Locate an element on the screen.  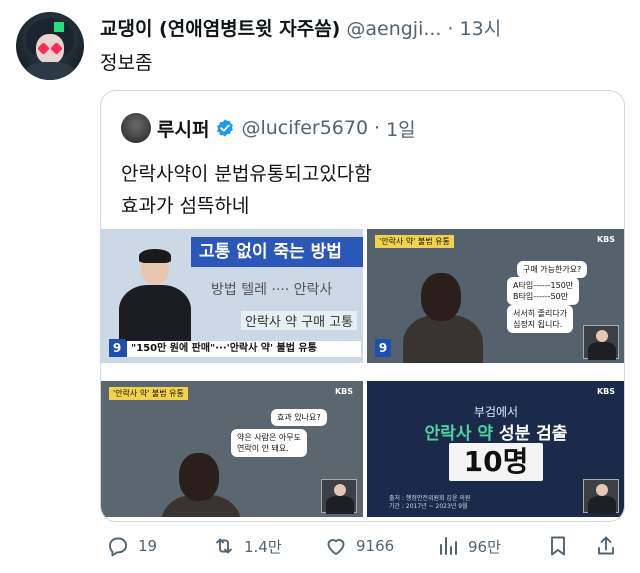
news-ticker: "150만 원에 판매"···'안락사 약' 불법 유통 is located at coordinates (236, 349).